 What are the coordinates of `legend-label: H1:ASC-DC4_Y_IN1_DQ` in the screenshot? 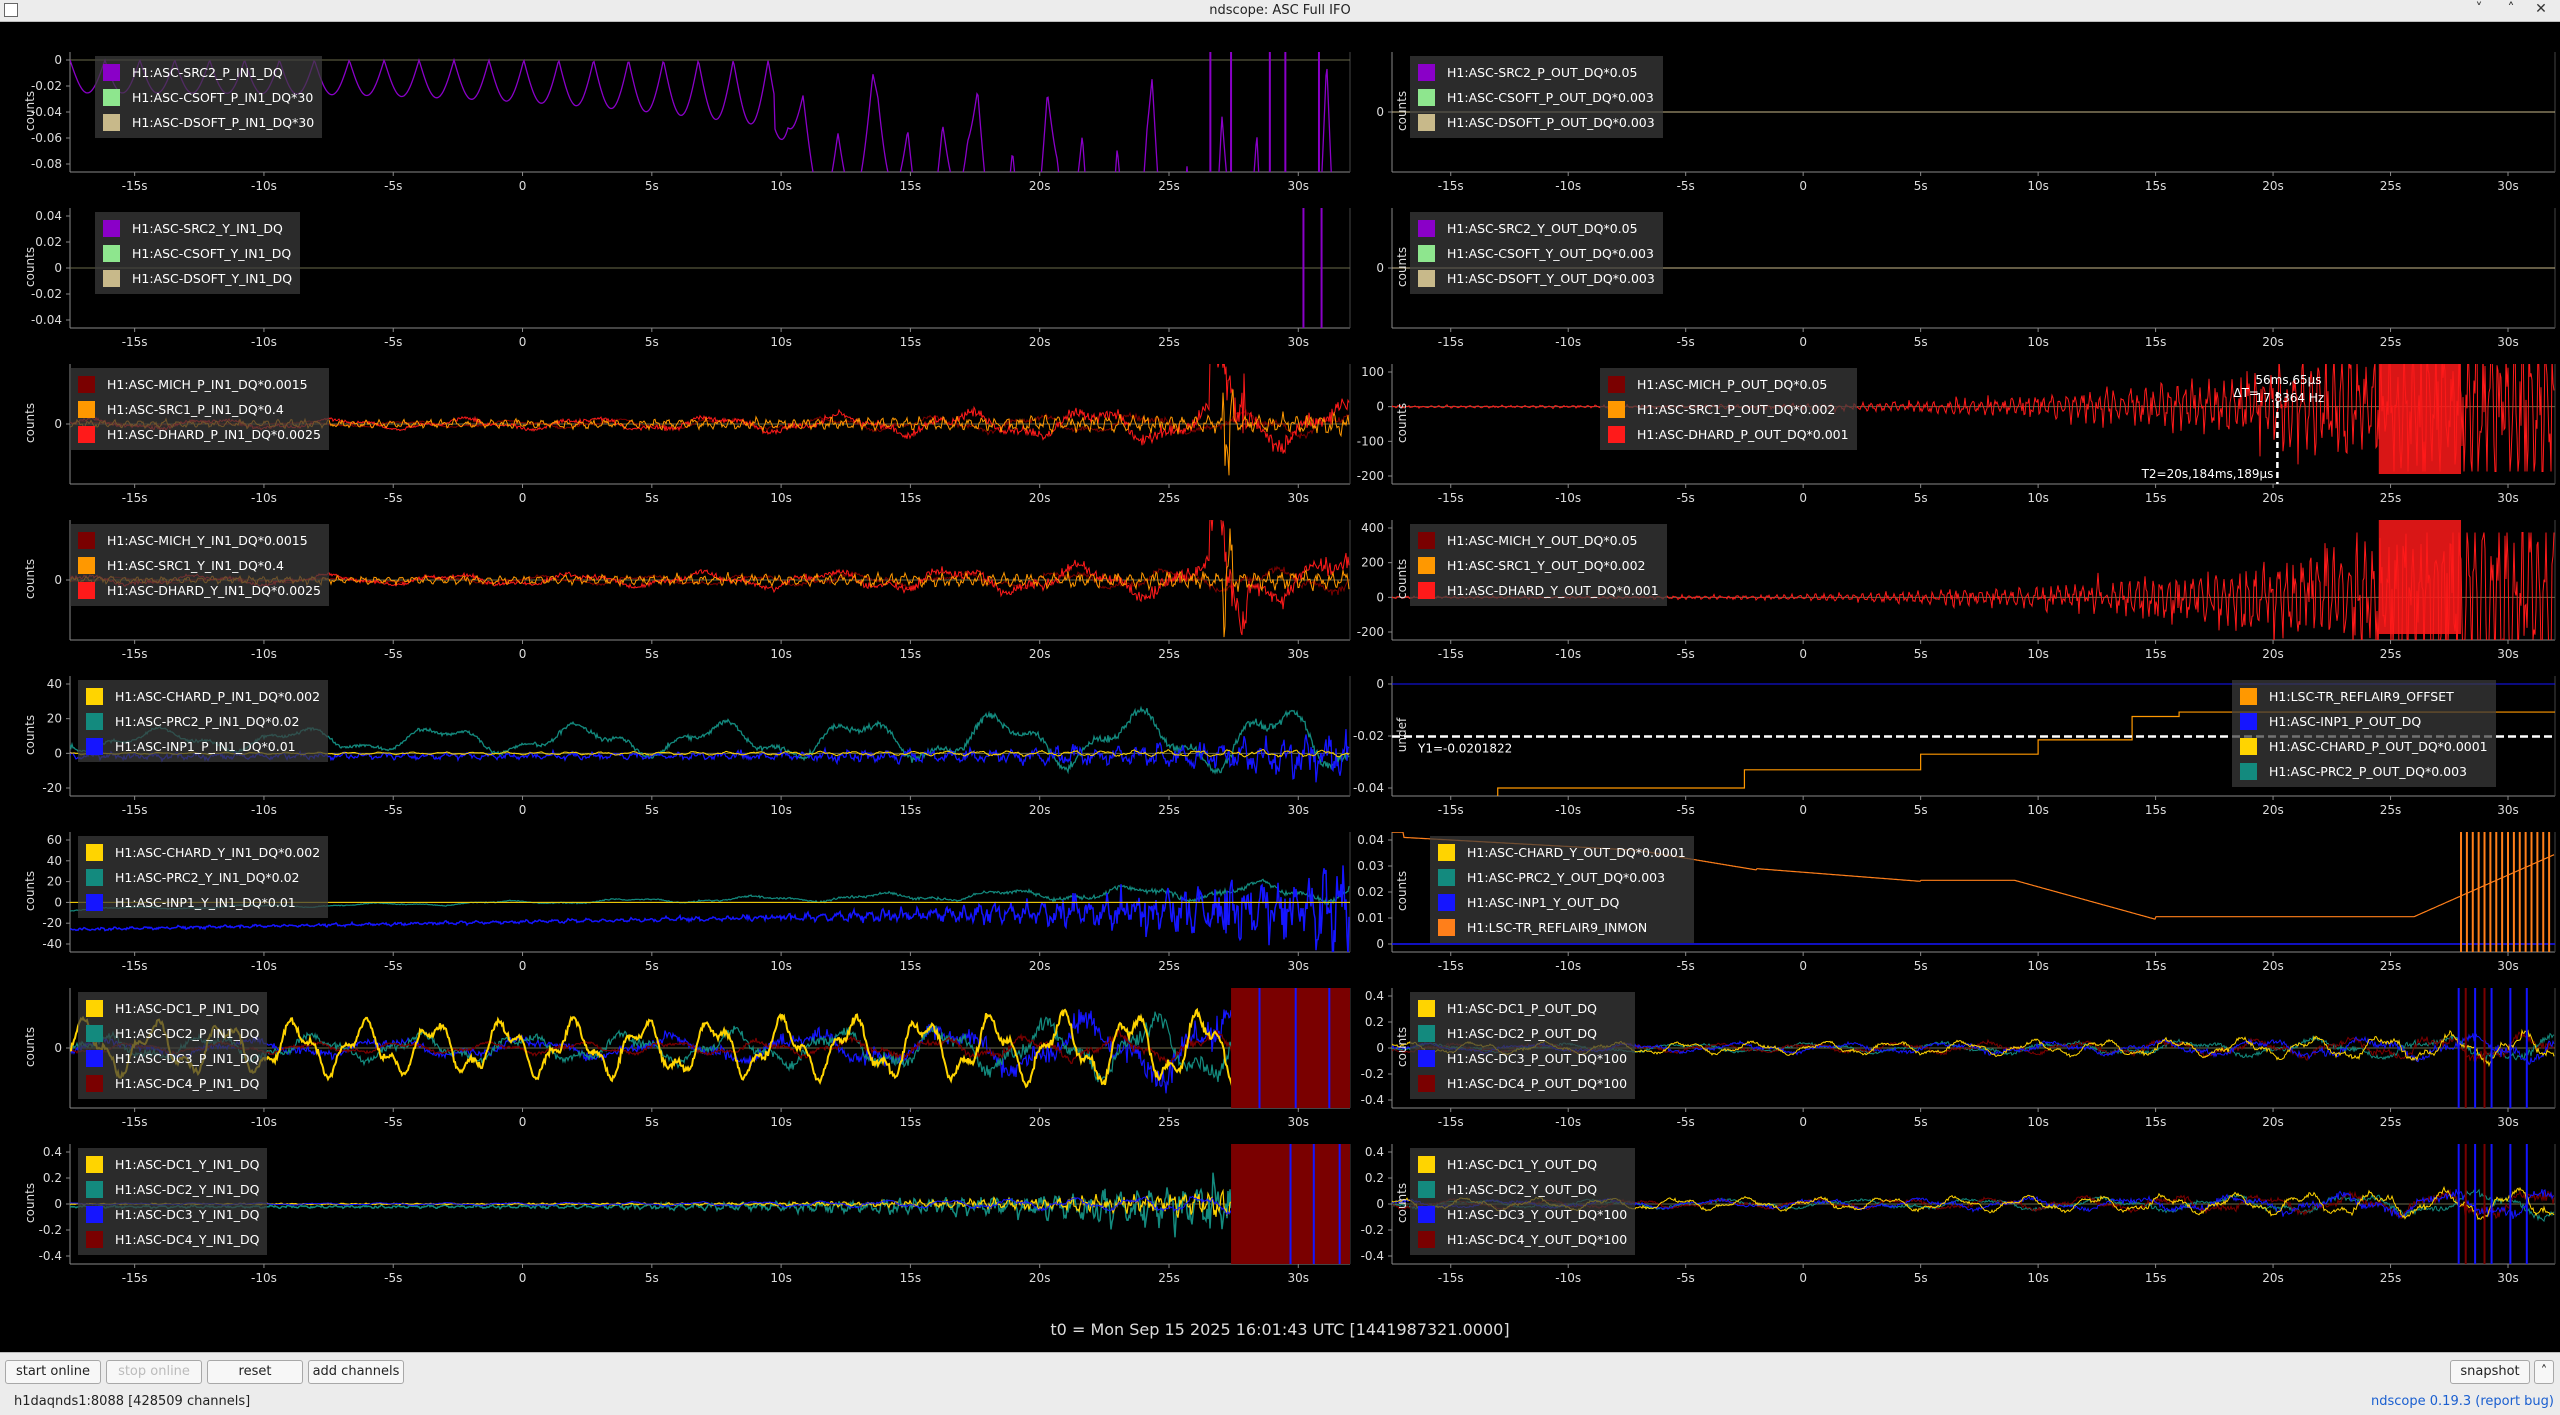 It's located at (187, 1239).